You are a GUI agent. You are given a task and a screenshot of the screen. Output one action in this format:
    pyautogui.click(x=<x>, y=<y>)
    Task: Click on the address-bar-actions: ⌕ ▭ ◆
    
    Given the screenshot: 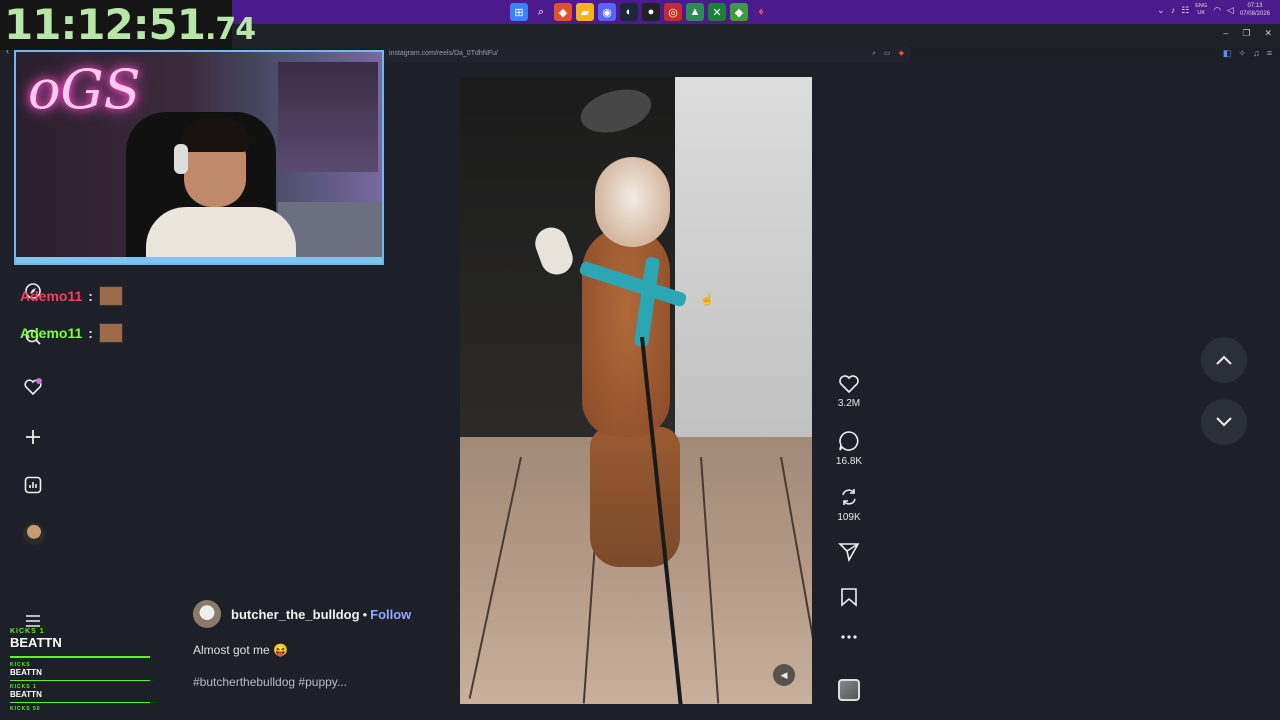 What is the action you would take?
    pyautogui.click(x=888, y=54)
    